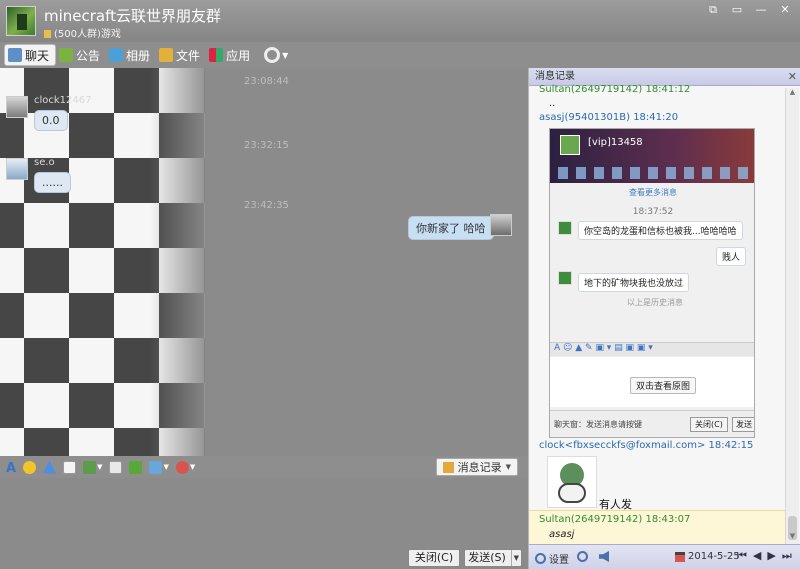 The image size is (800, 569). Describe the element at coordinates (652, 156) in the screenshot. I see `embedded-header: [vip]13458` at that location.